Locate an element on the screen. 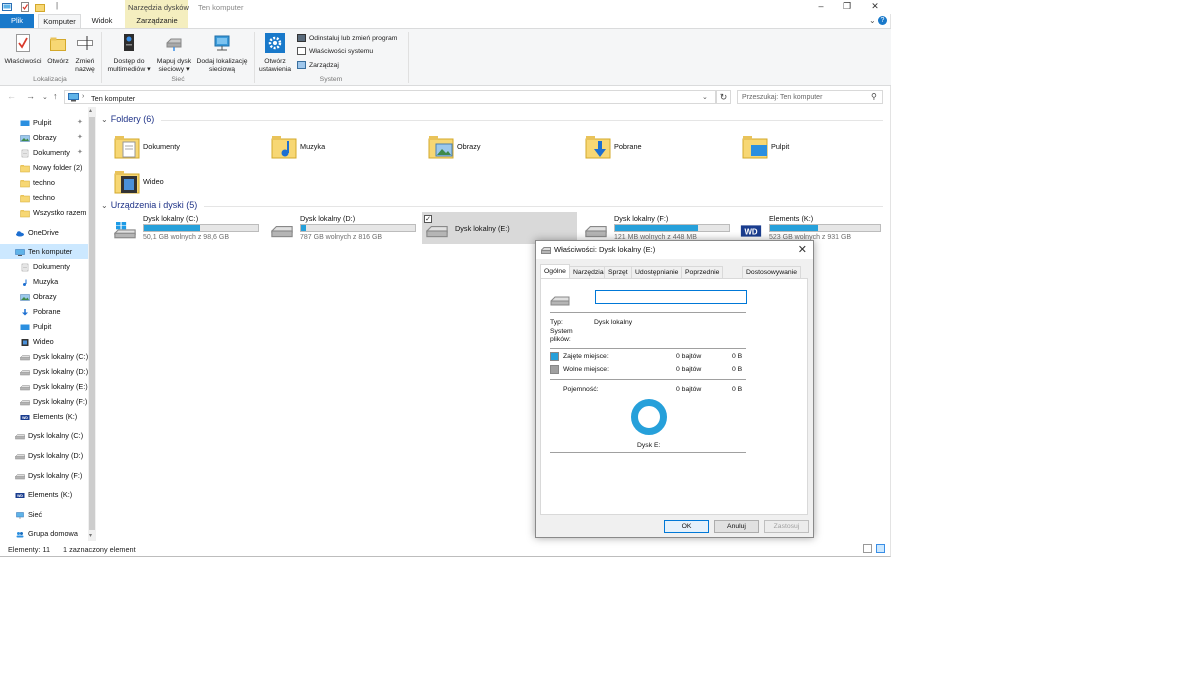 Image resolution: width=1200 pixels, height=675 pixels. drive-icon is located at coordinates (25, 401).